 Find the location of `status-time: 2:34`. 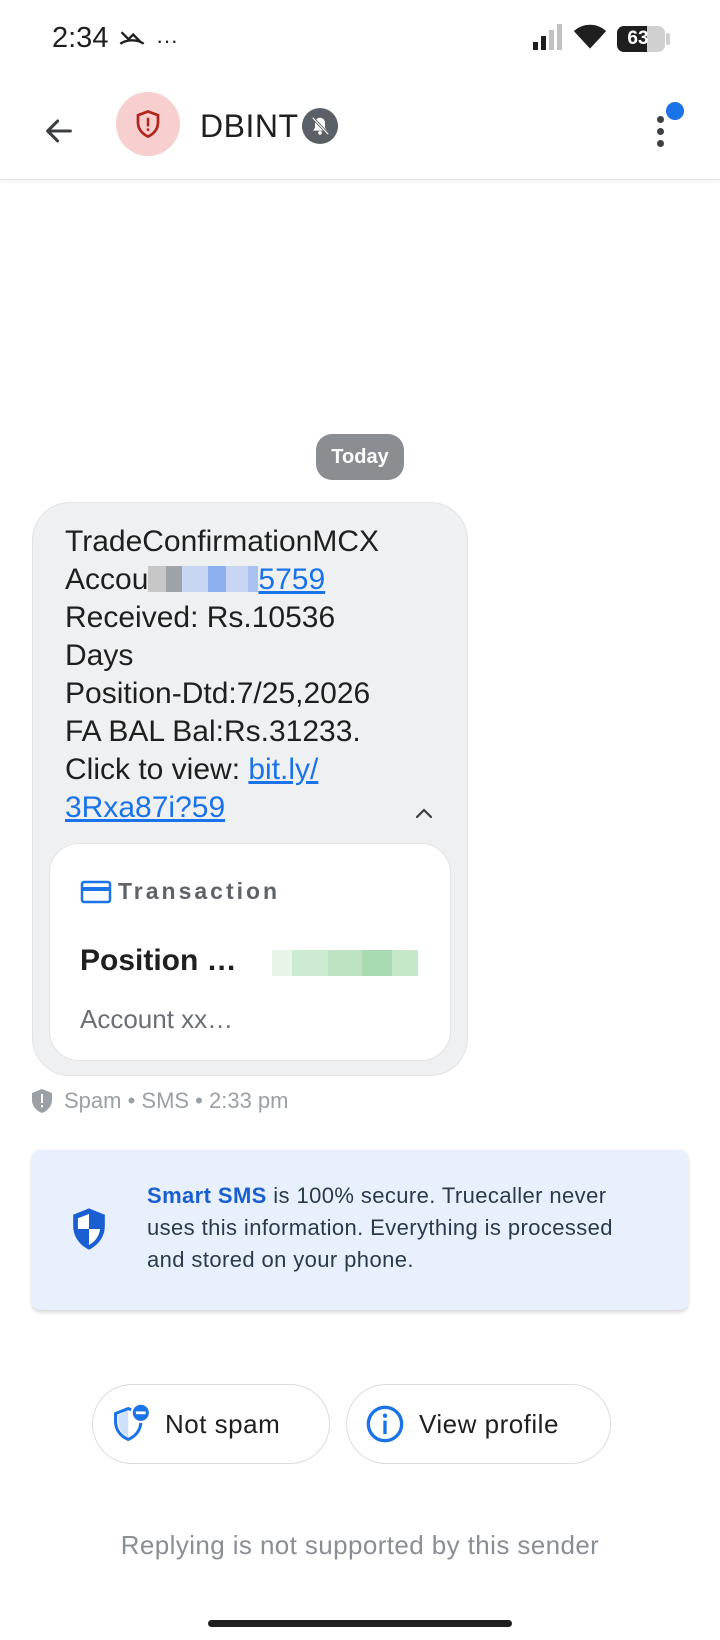

status-time: 2:34 is located at coordinates (80, 38).